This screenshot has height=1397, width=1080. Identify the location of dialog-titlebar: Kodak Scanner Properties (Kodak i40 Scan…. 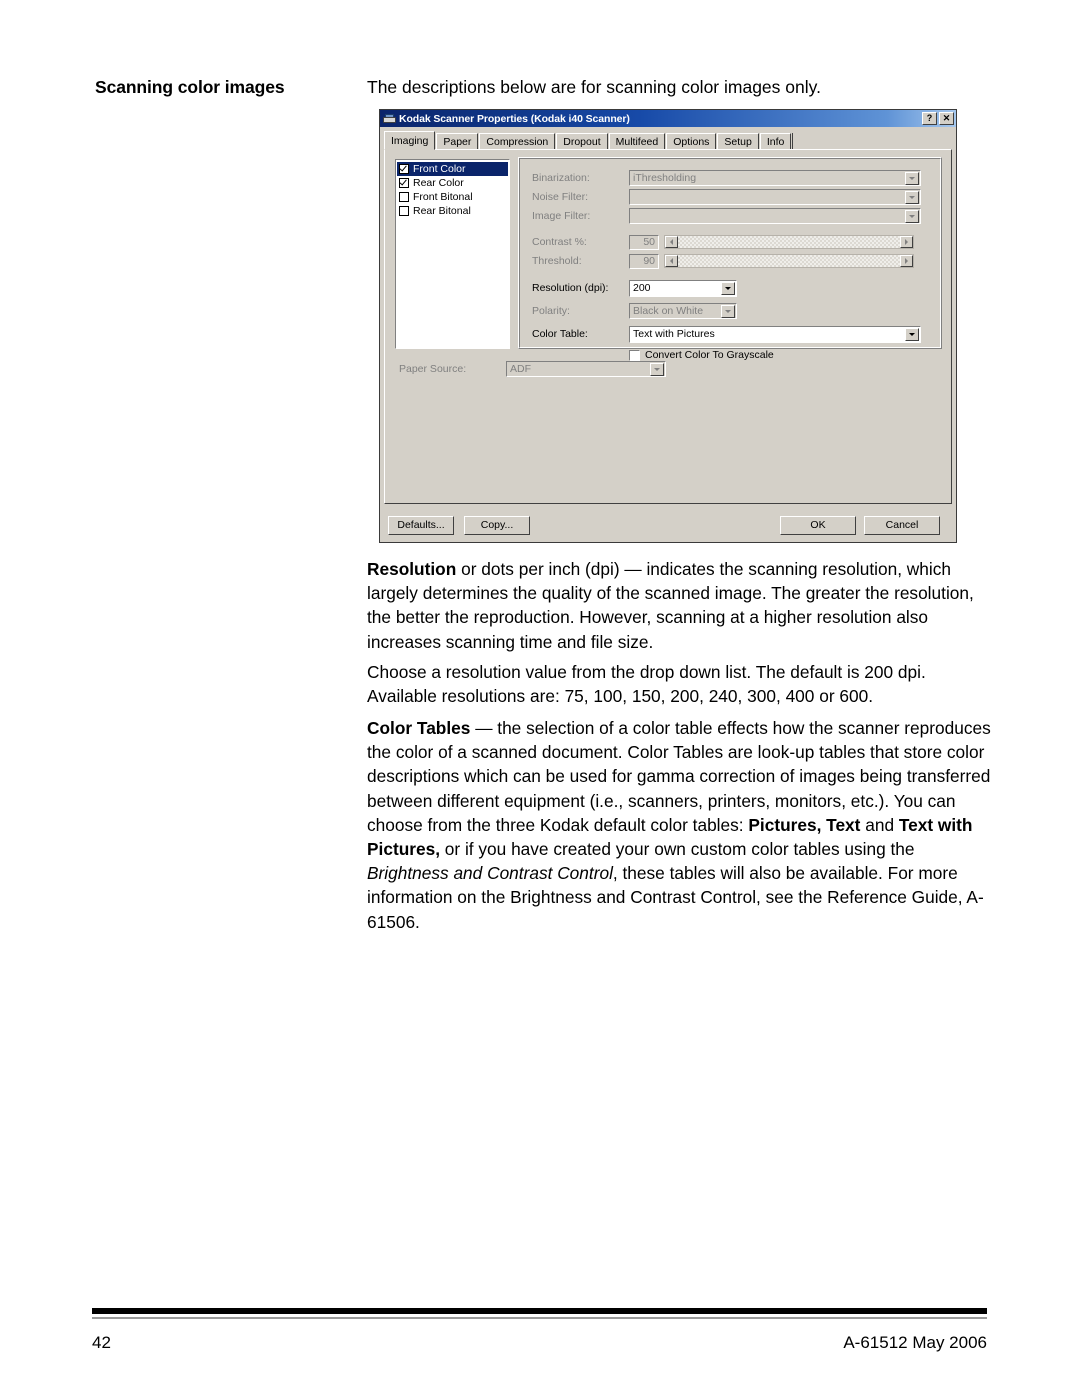
(668, 118).